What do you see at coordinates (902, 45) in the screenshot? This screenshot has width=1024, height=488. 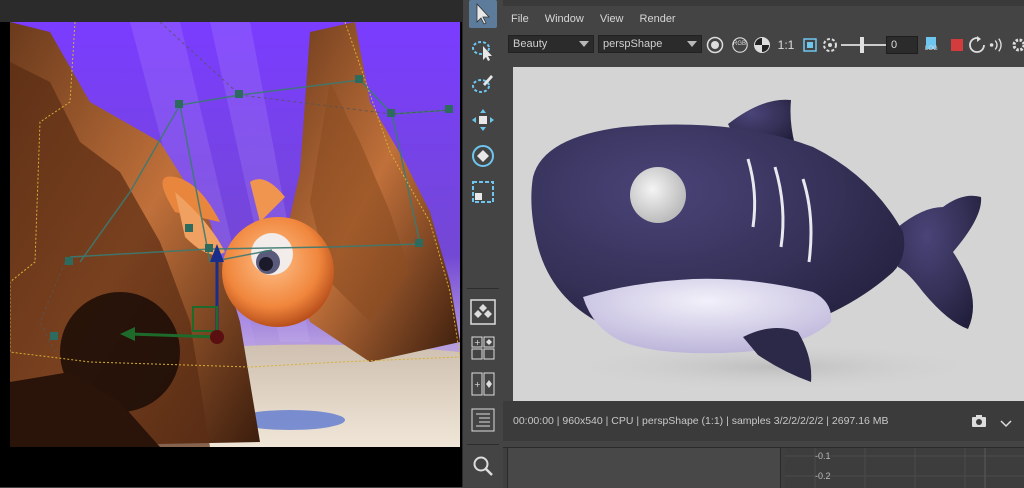 I see `exposure-value-field: 0` at bounding box center [902, 45].